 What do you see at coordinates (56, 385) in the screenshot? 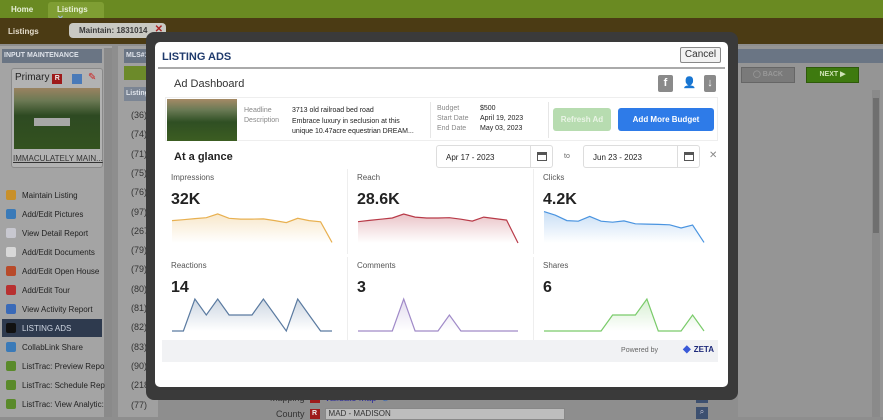
I see `menu-item: ListTrac: Schedule Rep` at bounding box center [56, 385].